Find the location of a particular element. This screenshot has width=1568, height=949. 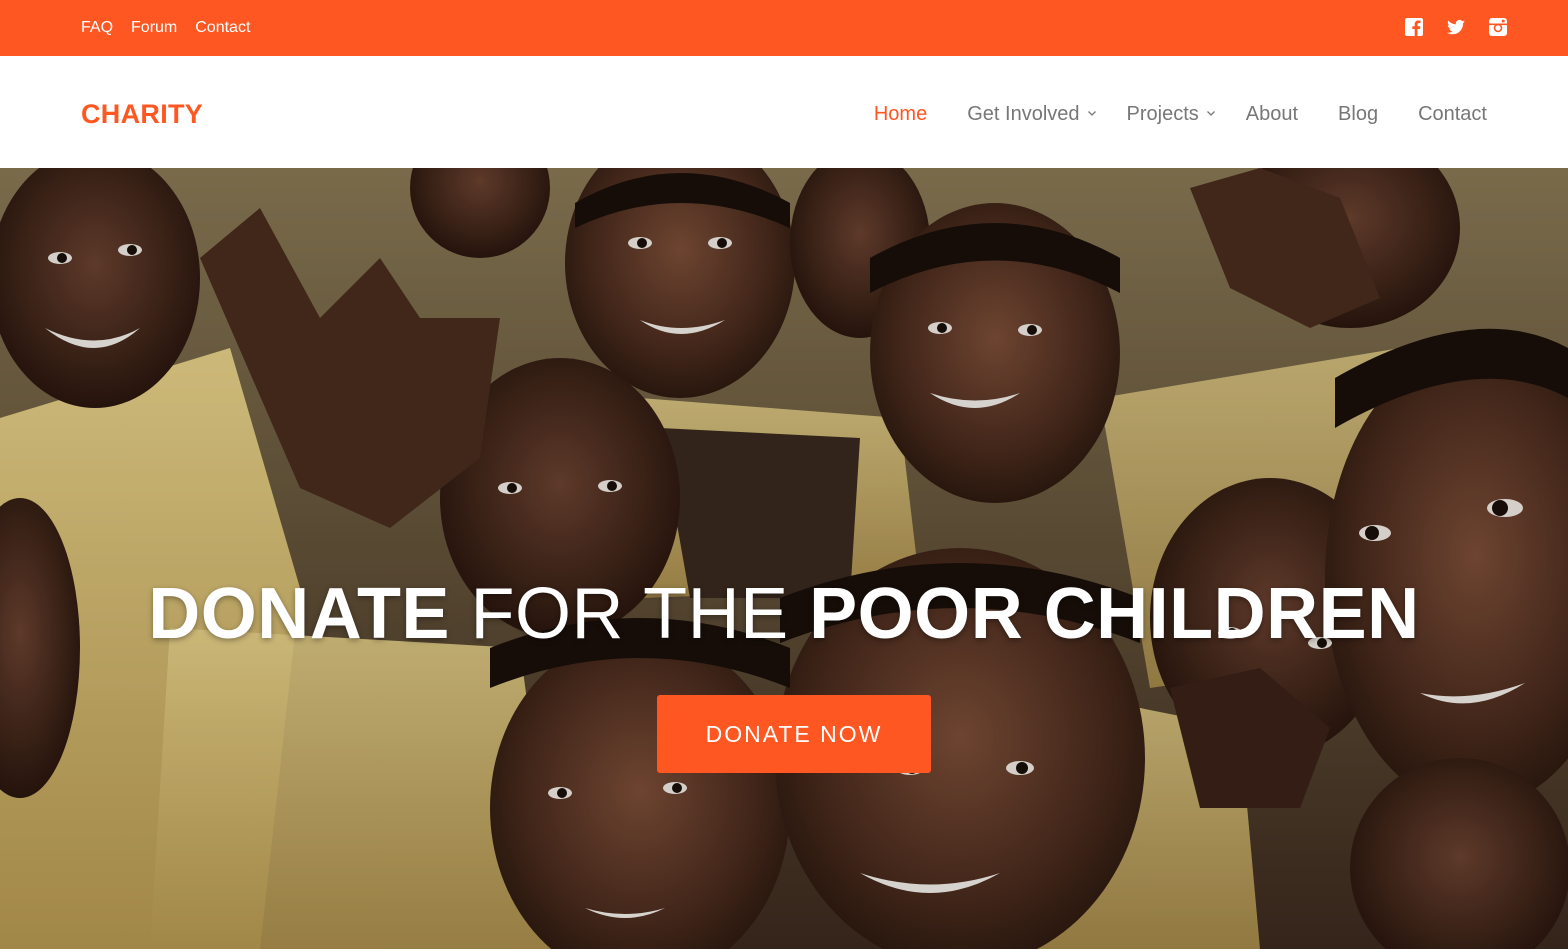

nav-item-label: Contact is located at coordinates (1452, 114).